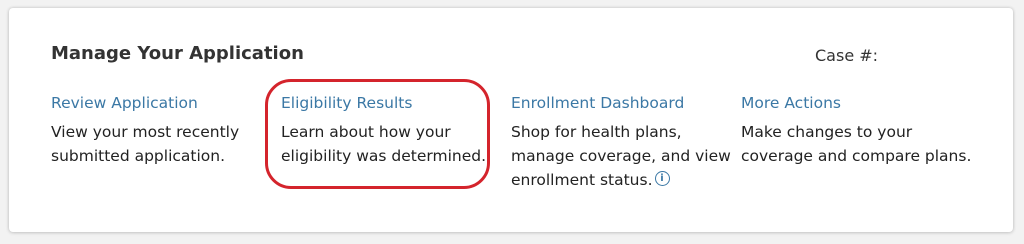 This screenshot has width=1024, height=244. Describe the element at coordinates (391, 103) in the screenshot. I see `eligibility-results-link: Eligibility Results` at that location.